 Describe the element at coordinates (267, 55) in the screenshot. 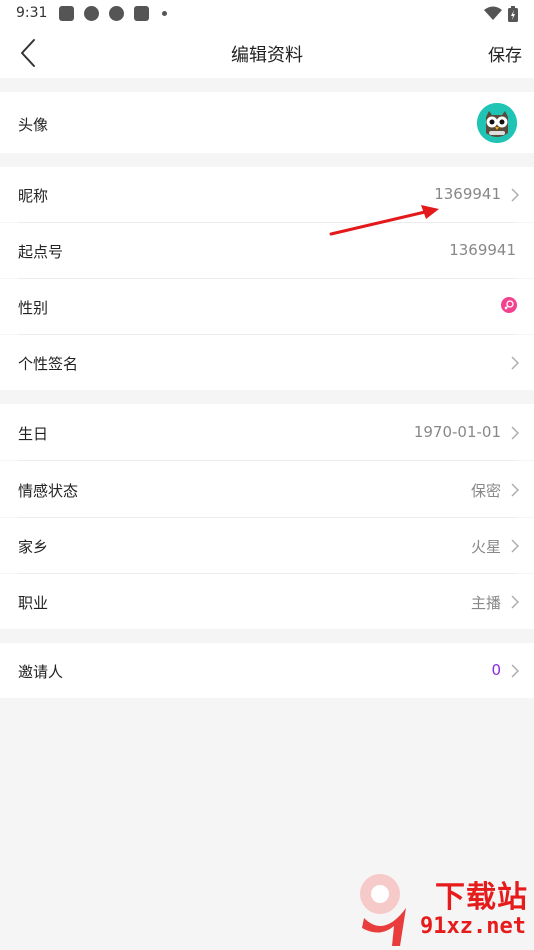

I see `page-title: 编辑资料` at that location.